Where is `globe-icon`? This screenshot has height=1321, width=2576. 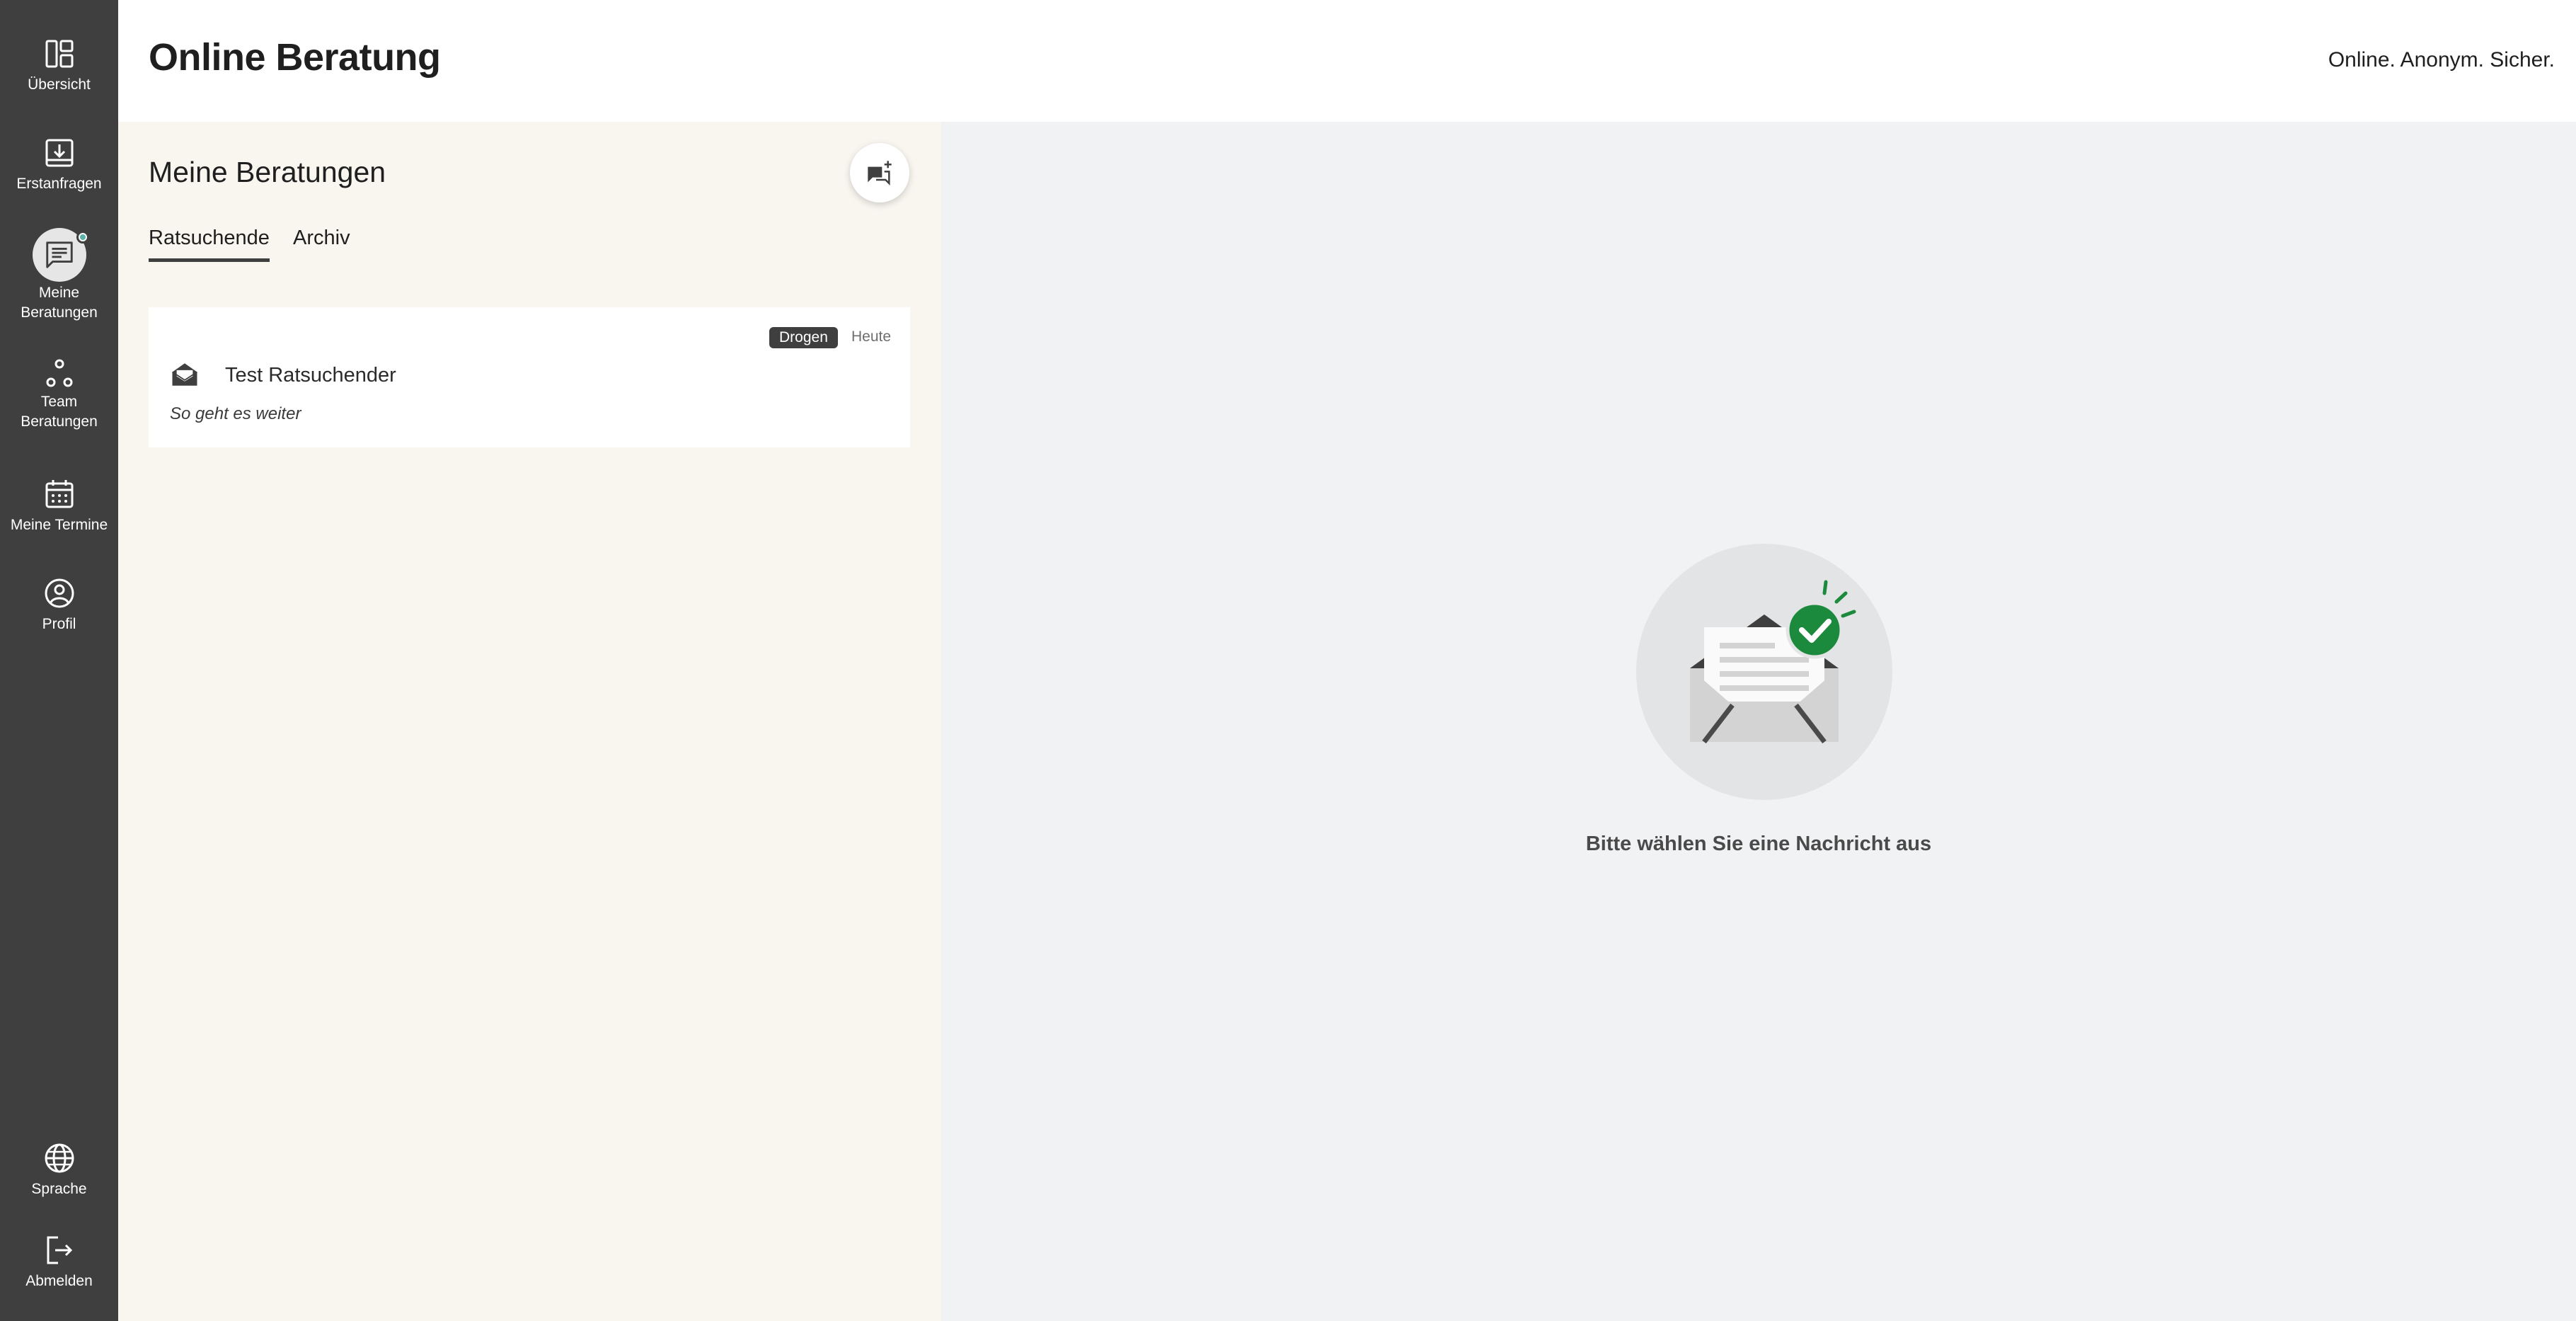 globe-icon is located at coordinates (60, 1158).